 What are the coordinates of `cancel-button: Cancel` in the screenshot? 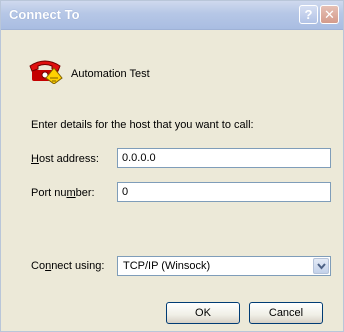 It's located at (286, 313).